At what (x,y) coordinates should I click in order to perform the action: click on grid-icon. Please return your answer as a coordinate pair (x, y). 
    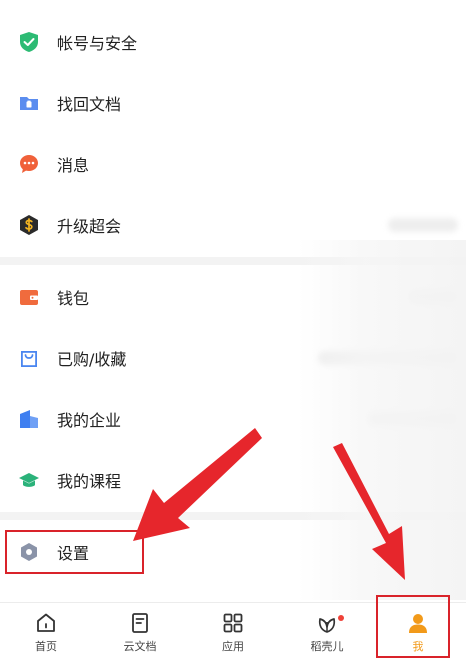
    Looking at the image, I should click on (233, 623).